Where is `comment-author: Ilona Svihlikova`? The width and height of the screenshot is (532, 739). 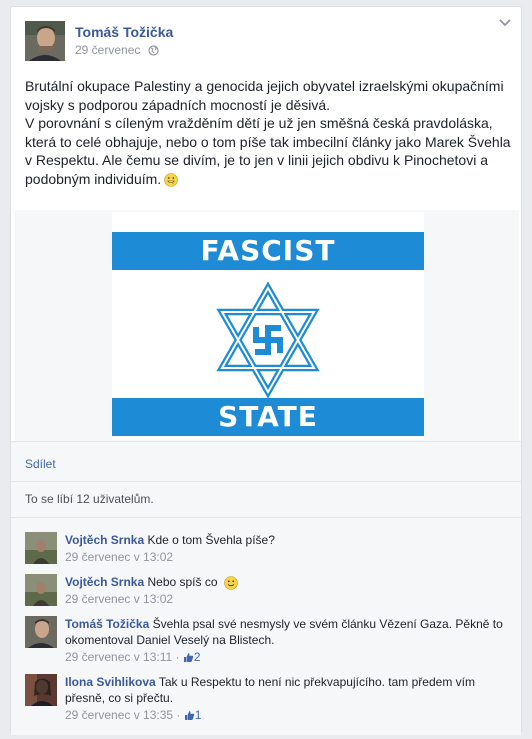 comment-author: Ilona Svihlikova is located at coordinates (110, 682).